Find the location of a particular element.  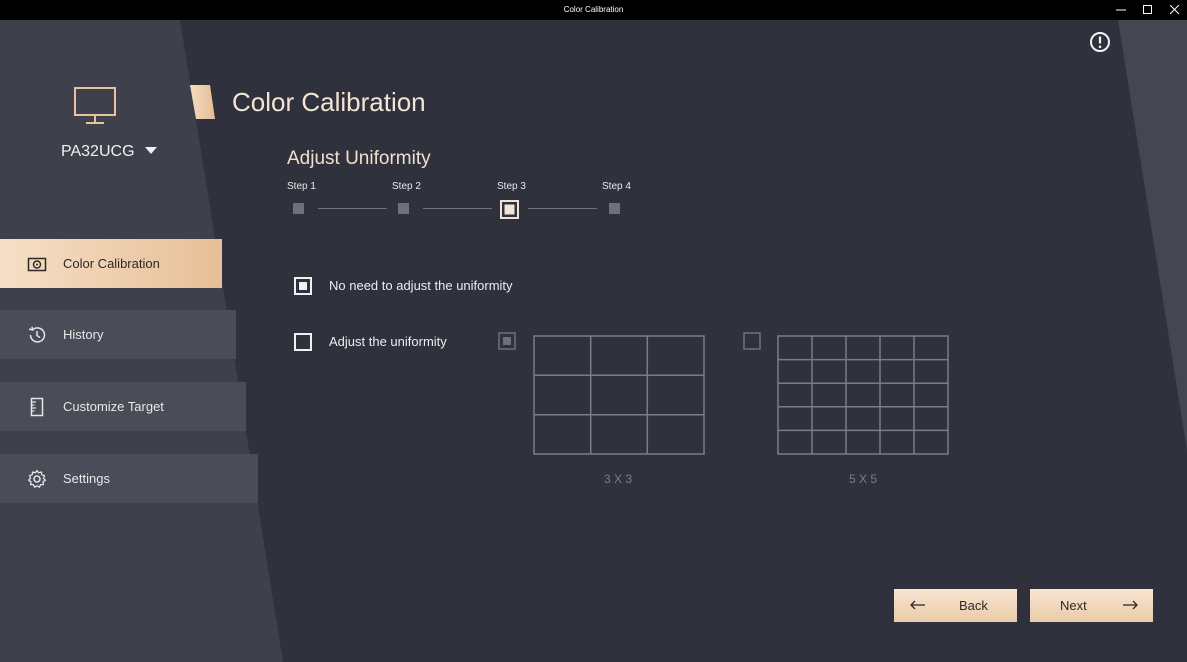

close-icon is located at coordinates (1175, 10).